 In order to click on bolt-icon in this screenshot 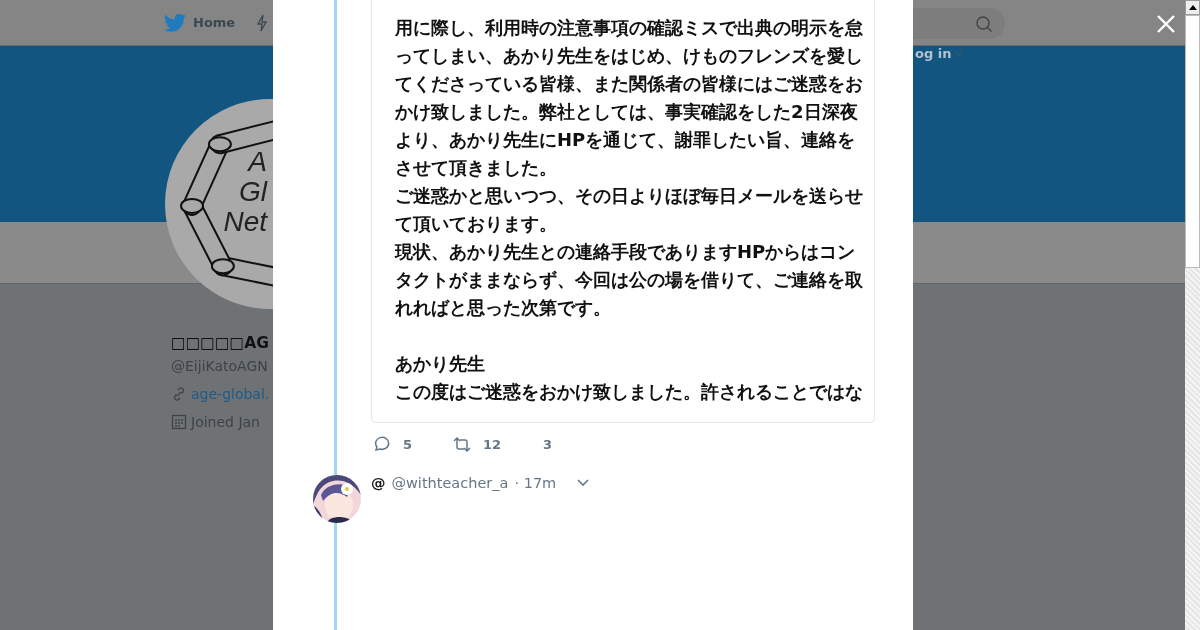, I will do `click(262, 22)`.